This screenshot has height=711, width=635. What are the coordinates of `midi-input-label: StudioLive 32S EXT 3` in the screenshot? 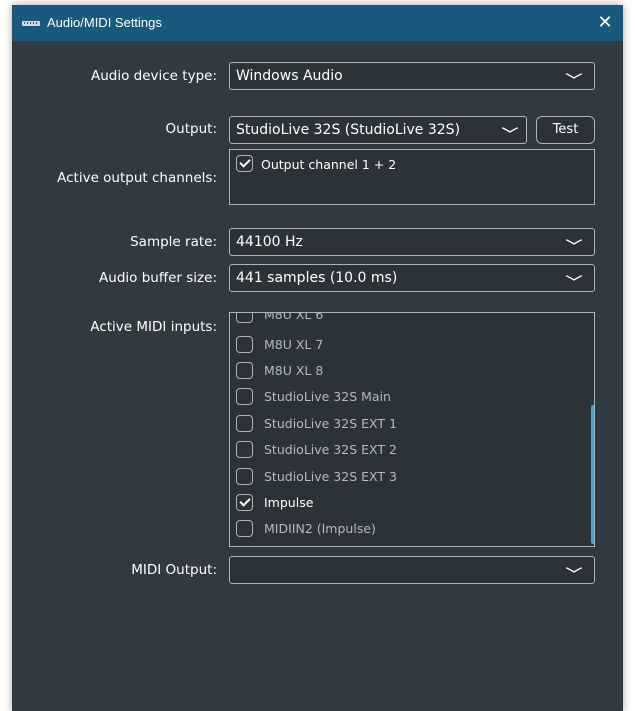 It's located at (330, 476).